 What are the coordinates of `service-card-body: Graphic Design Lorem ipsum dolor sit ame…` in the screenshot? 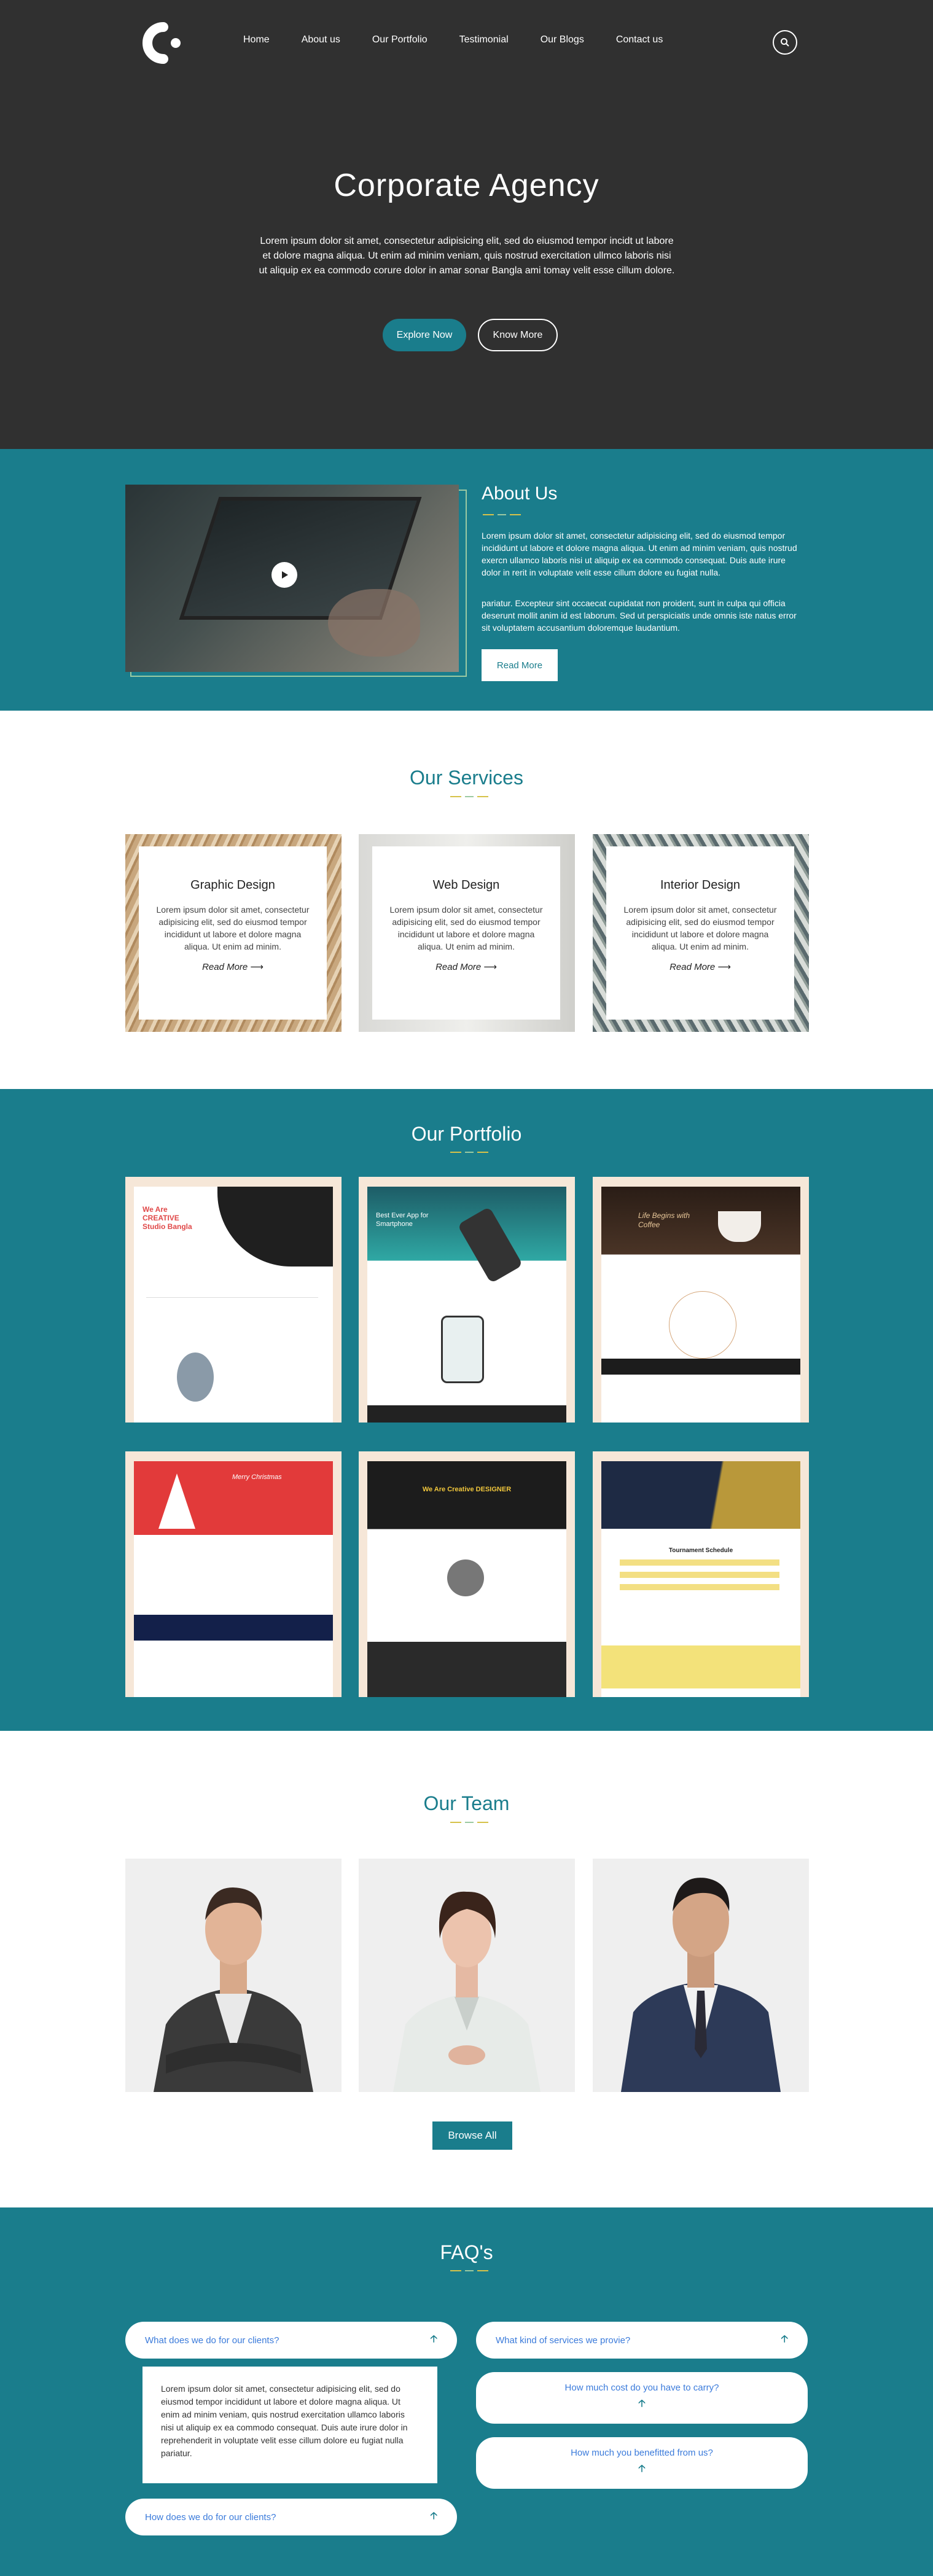 It's located at (233, 933).